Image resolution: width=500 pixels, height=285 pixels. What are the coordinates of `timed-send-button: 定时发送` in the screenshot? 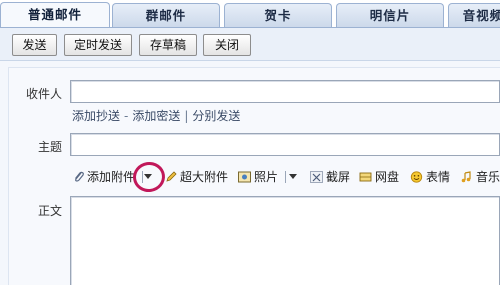 It's located at (98, 45).